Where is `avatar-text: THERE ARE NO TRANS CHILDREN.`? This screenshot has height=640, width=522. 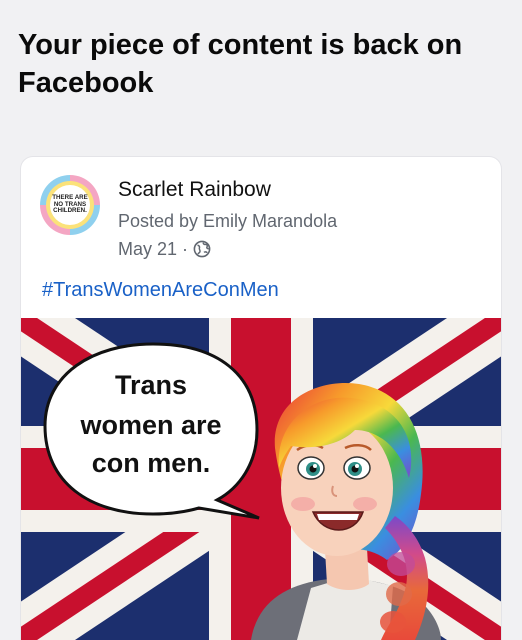
avatar-text: THERE ARE NO TRANS CHILDREN. is located at coordinates (70, 205).